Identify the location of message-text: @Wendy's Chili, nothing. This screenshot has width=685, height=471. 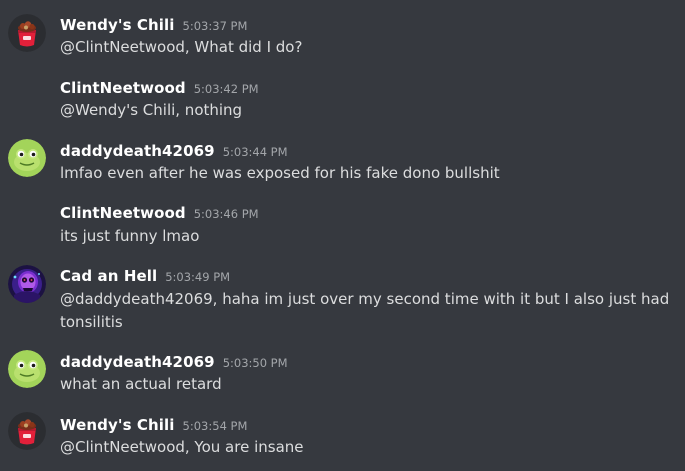
(151, 110).